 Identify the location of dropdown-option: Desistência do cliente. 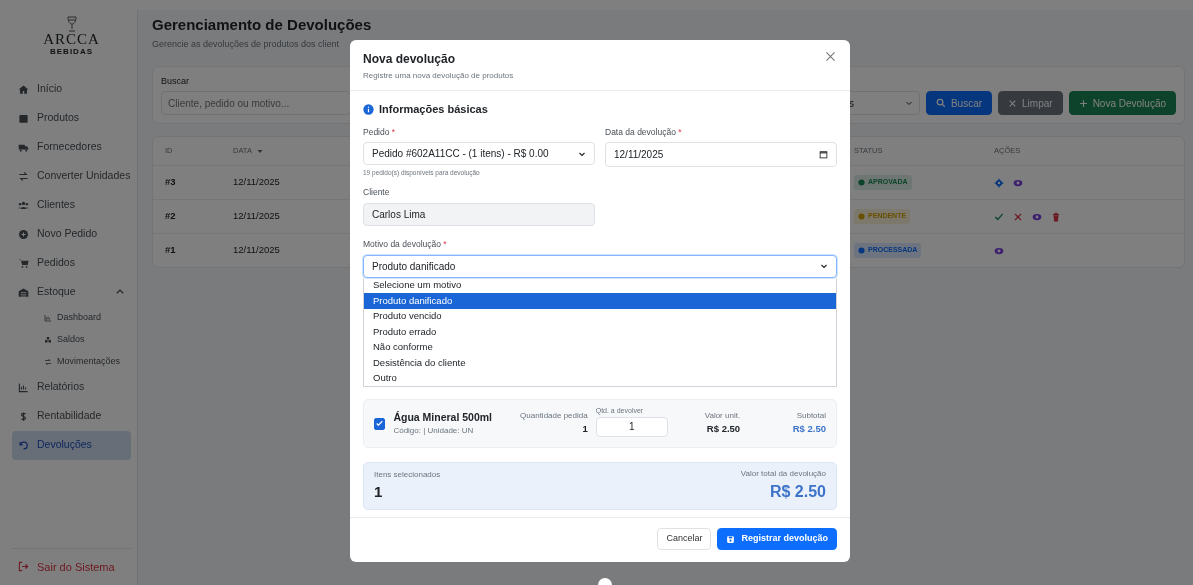
(600, 363).